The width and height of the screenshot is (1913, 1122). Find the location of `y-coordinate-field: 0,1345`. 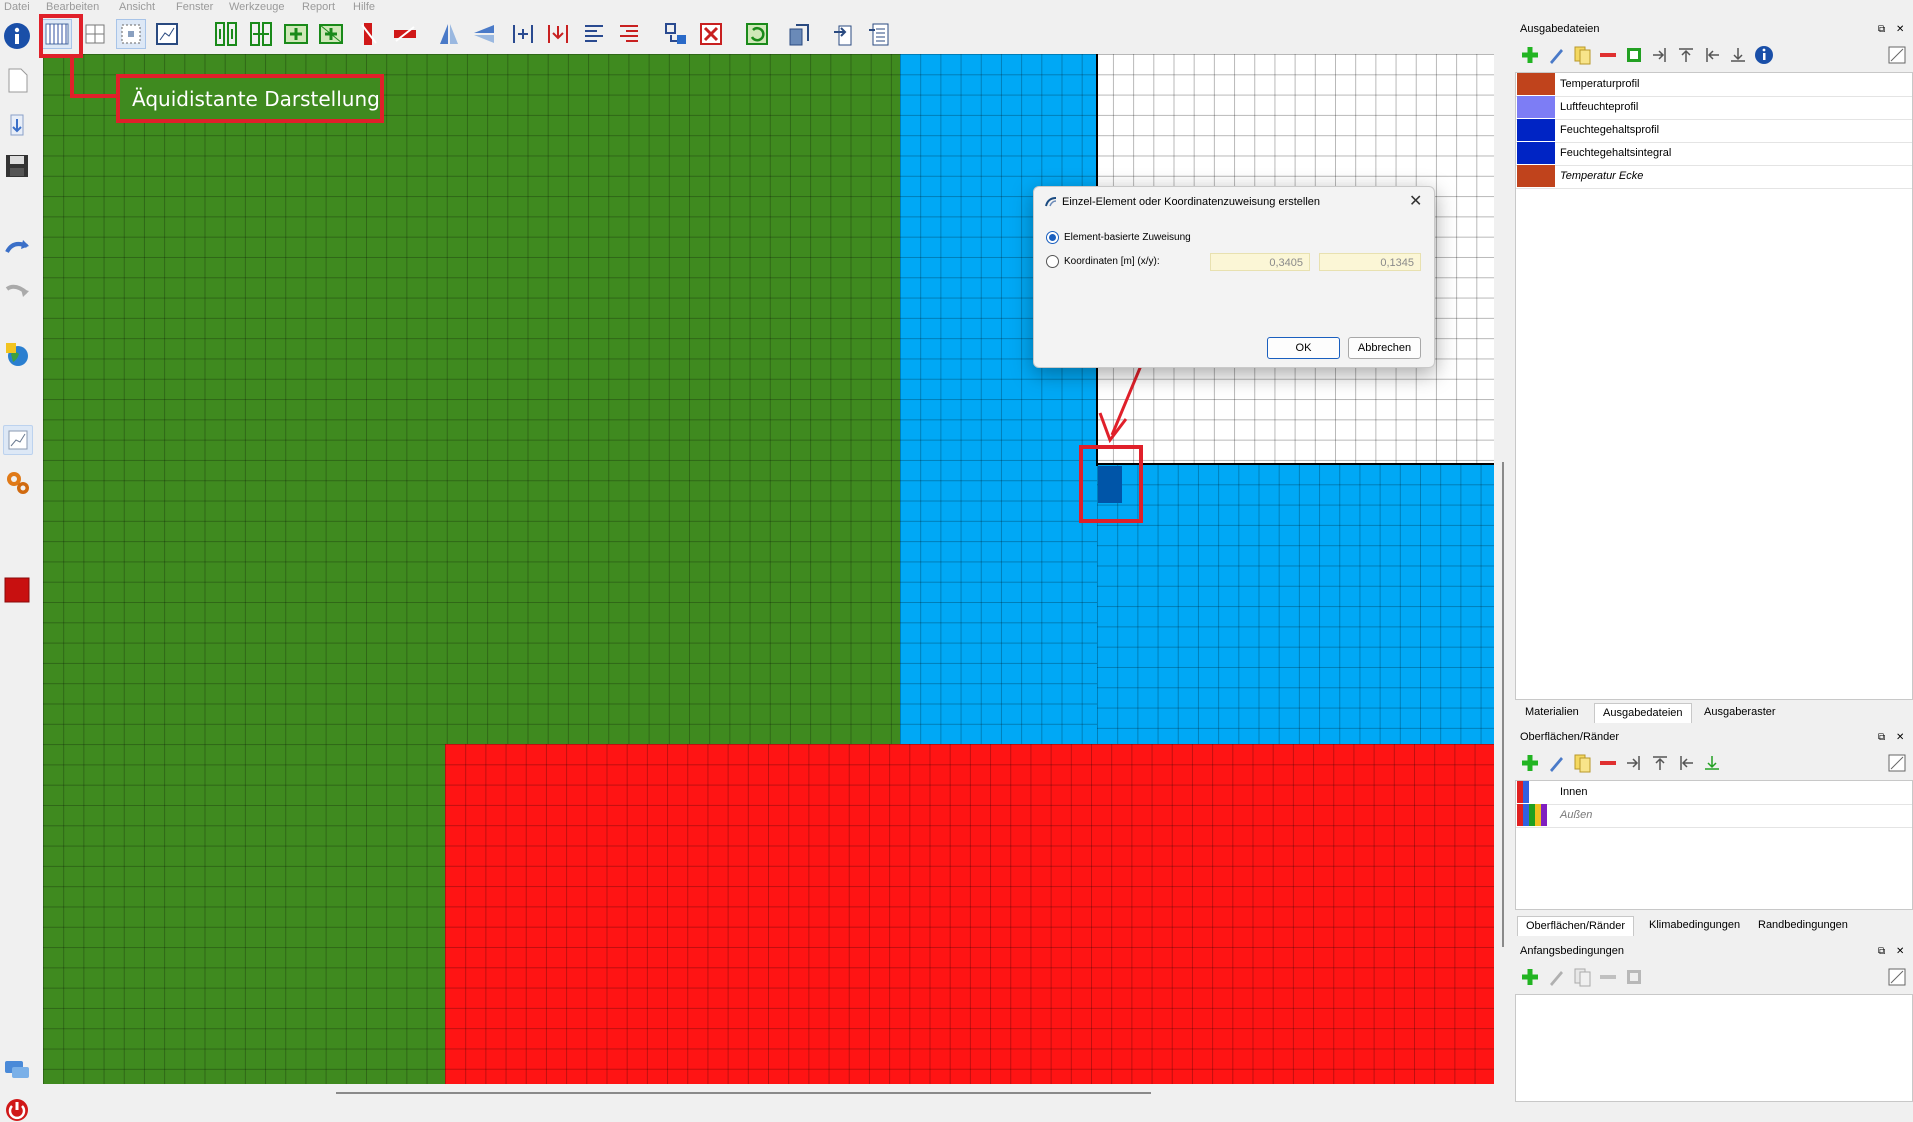

y-coordinate-field: 0,1345 is located at coordinates (1370, 262).